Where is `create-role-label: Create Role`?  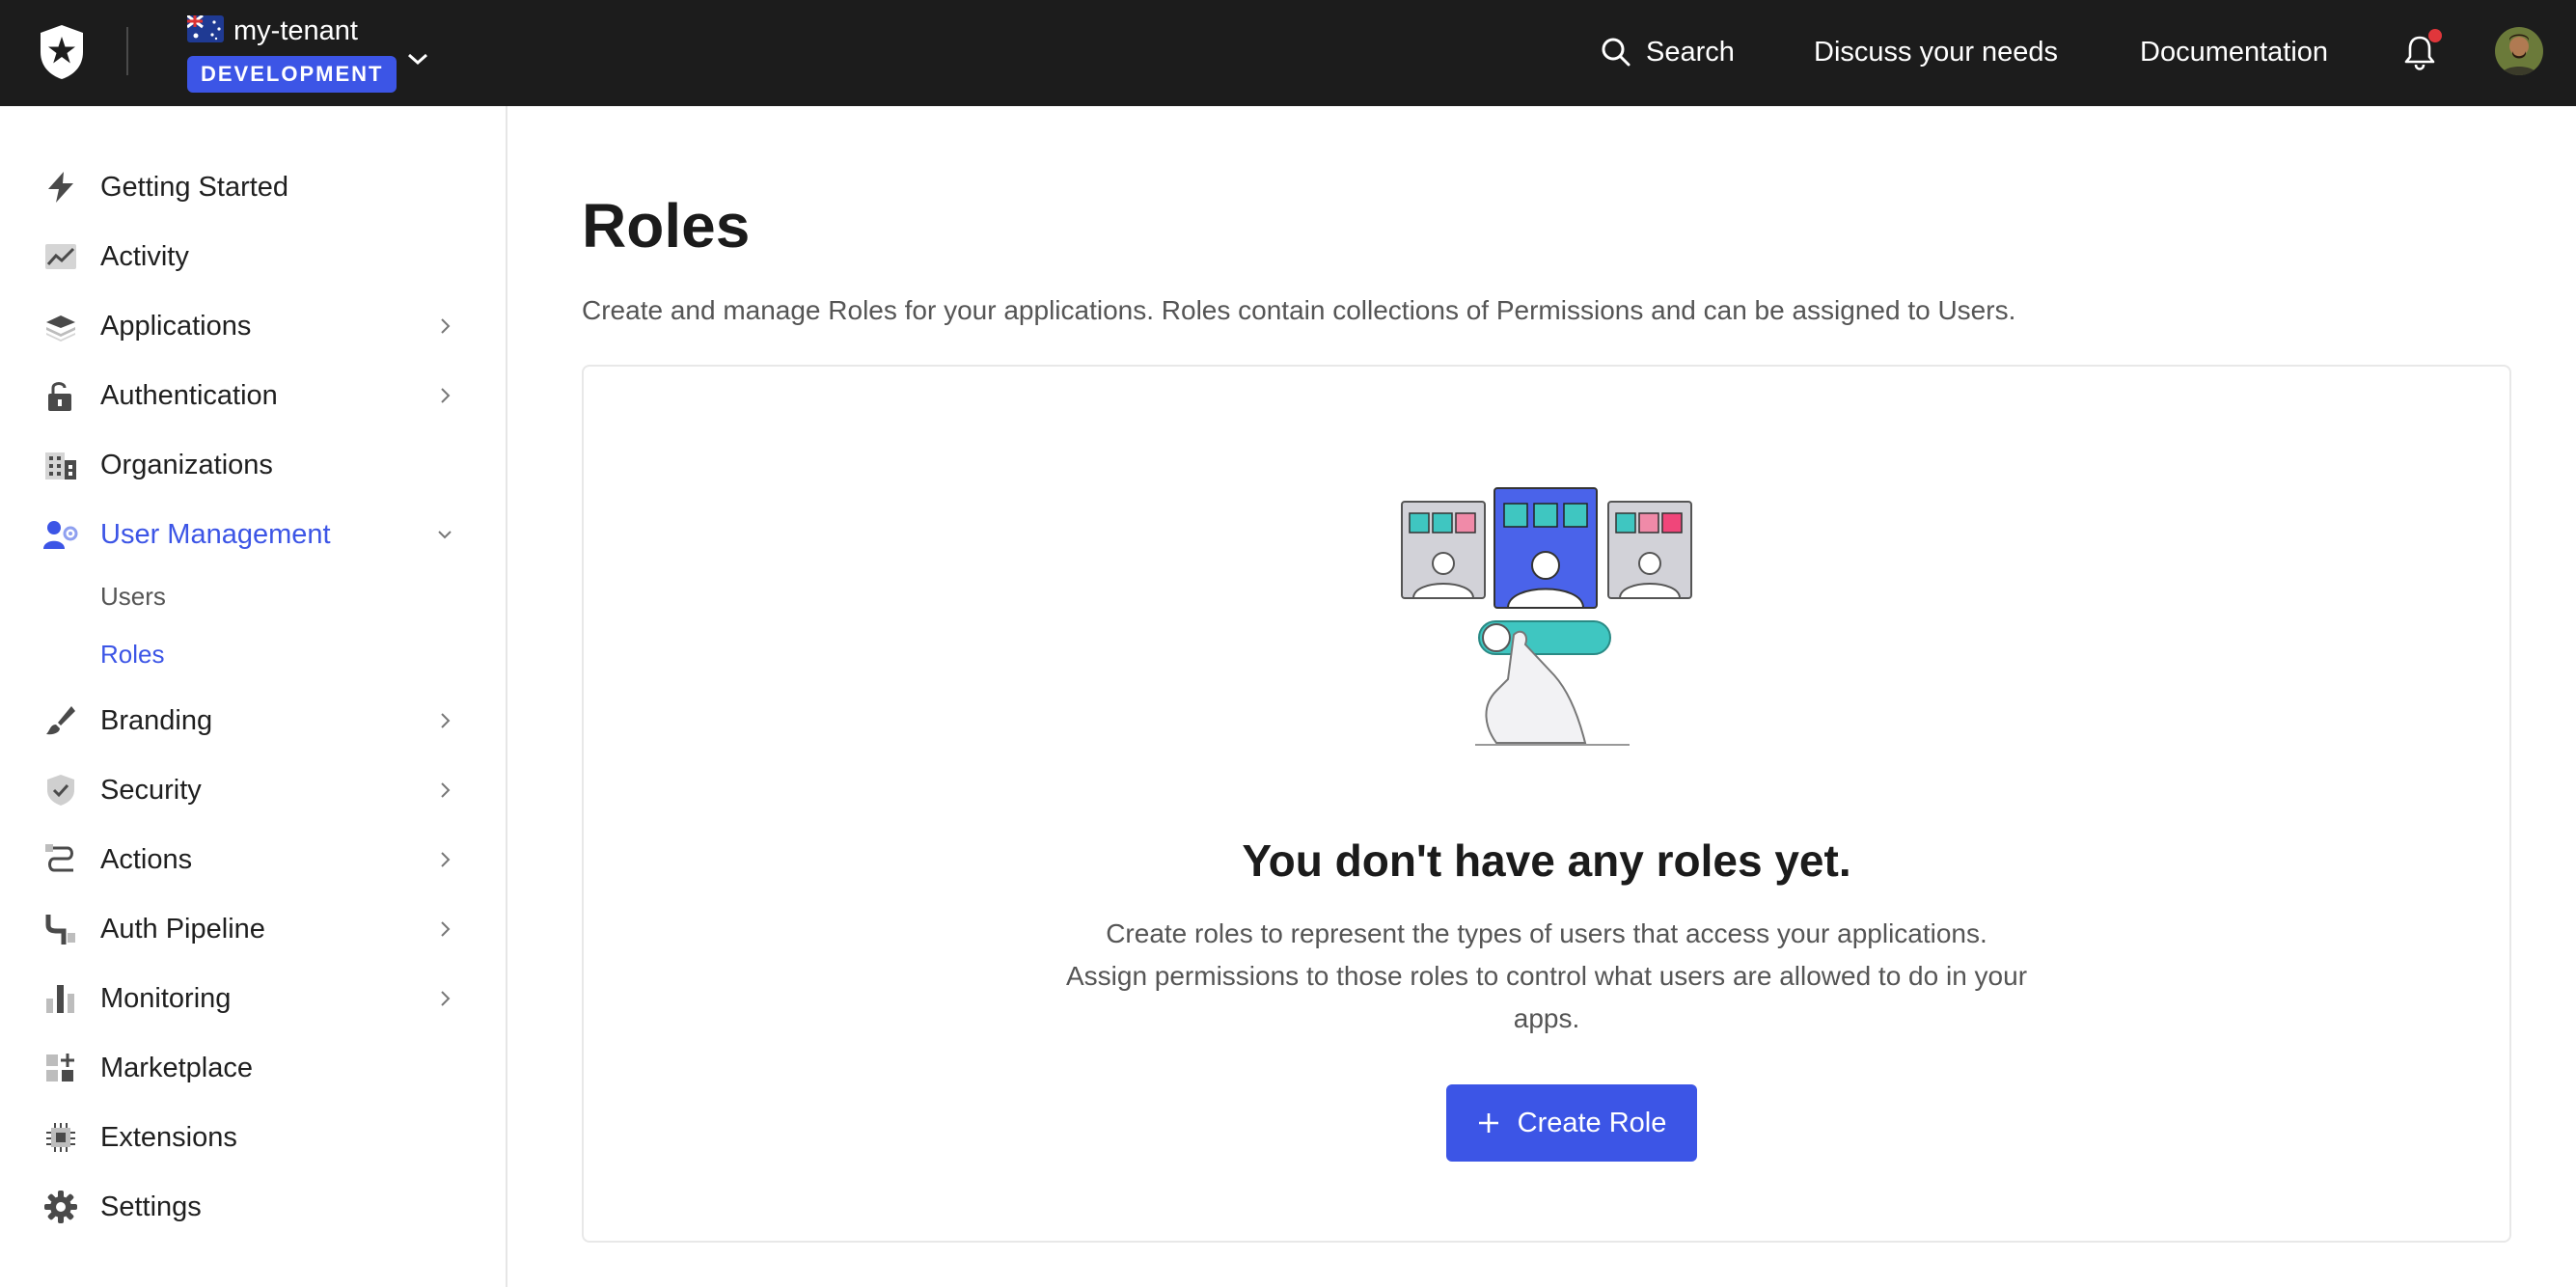 create-role-label: Create Role is located at coordinates (1592, 1122).